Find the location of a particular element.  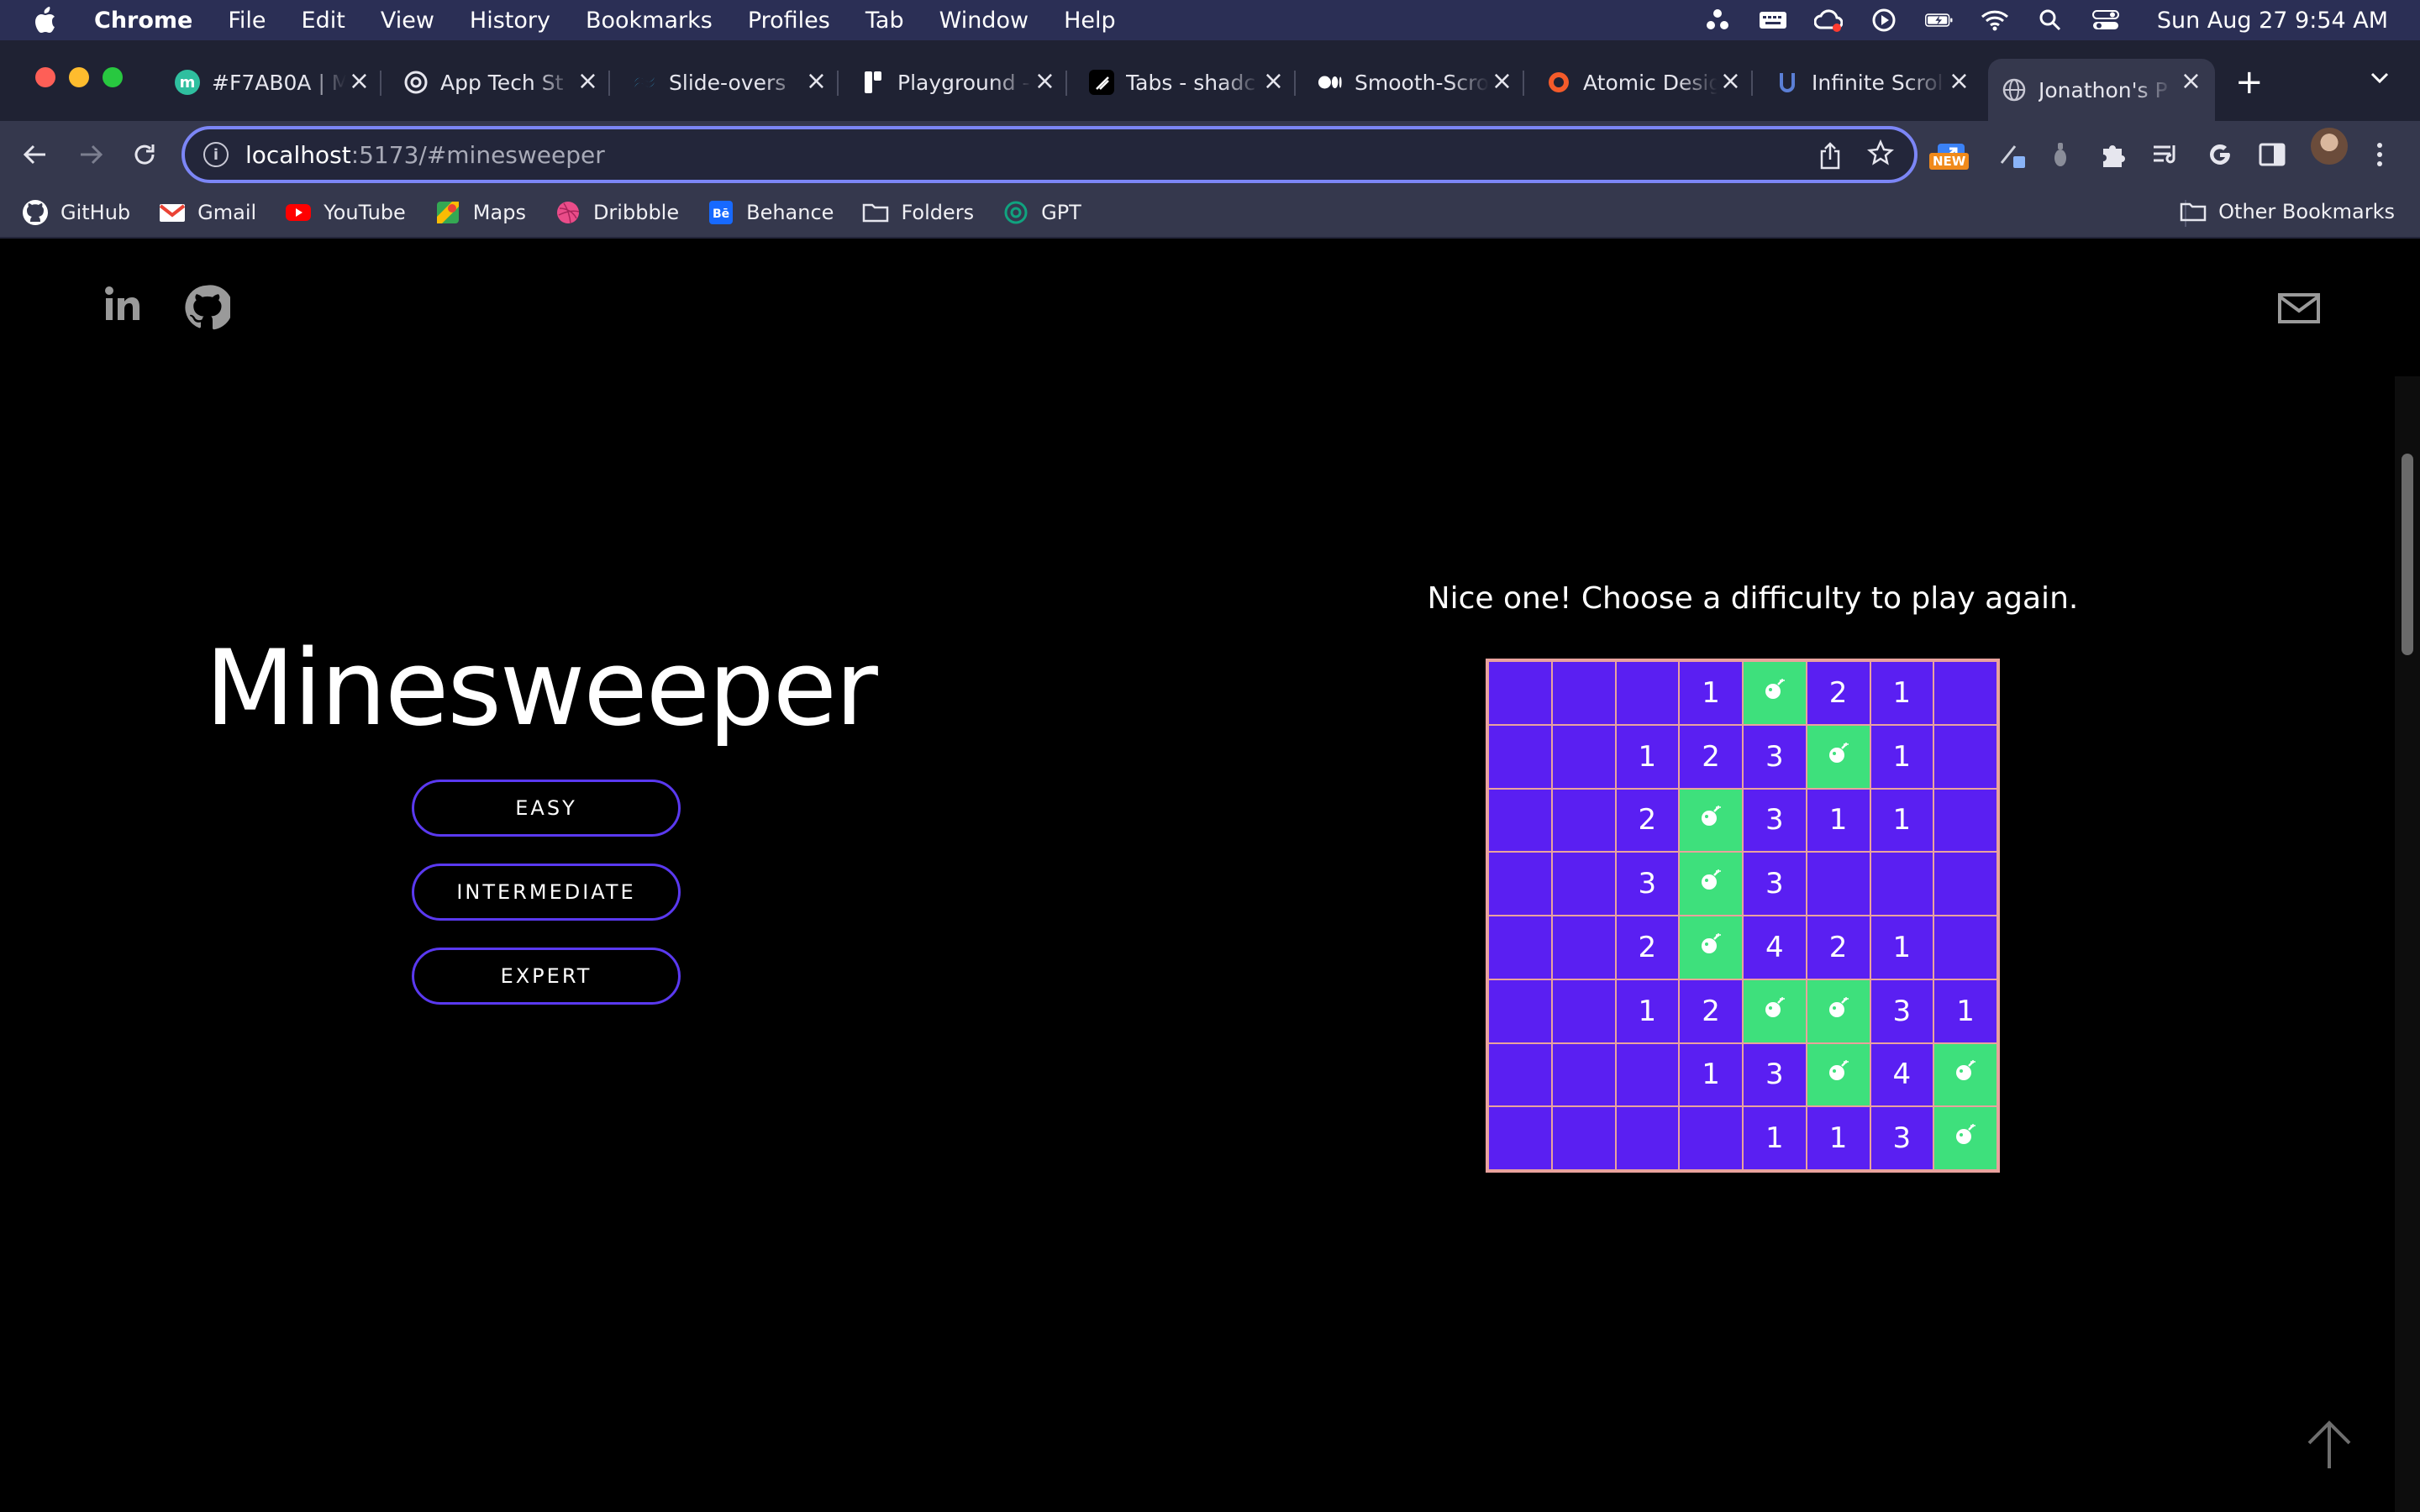

tab-2: Slide-overs × is located at coordinates (735, 82).